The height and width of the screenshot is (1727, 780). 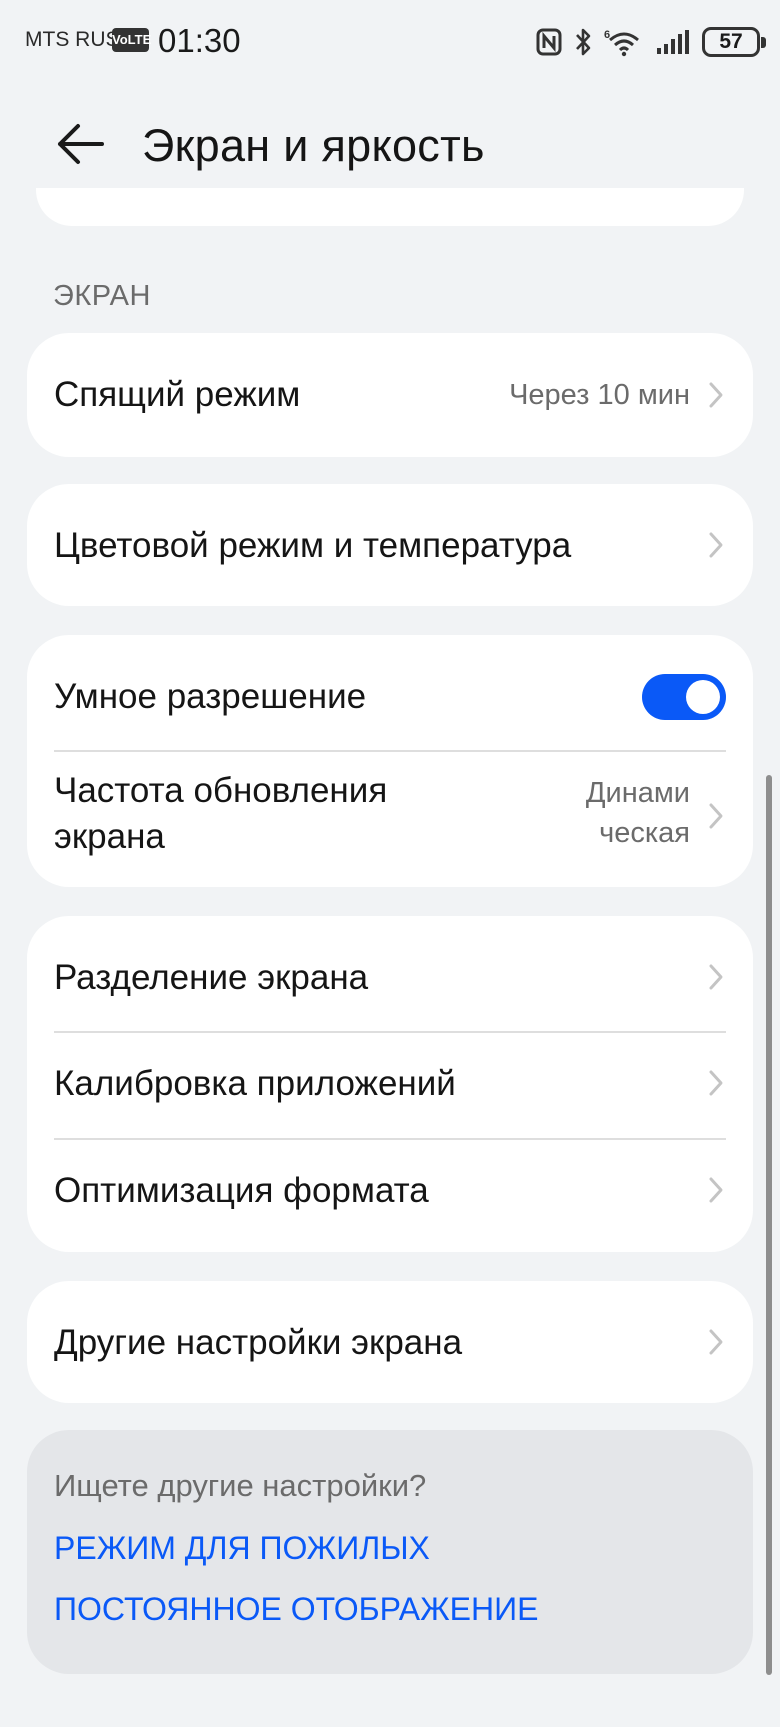 I want to click on split-screen-label: Разделение экрана, so click(x=211, y=977).